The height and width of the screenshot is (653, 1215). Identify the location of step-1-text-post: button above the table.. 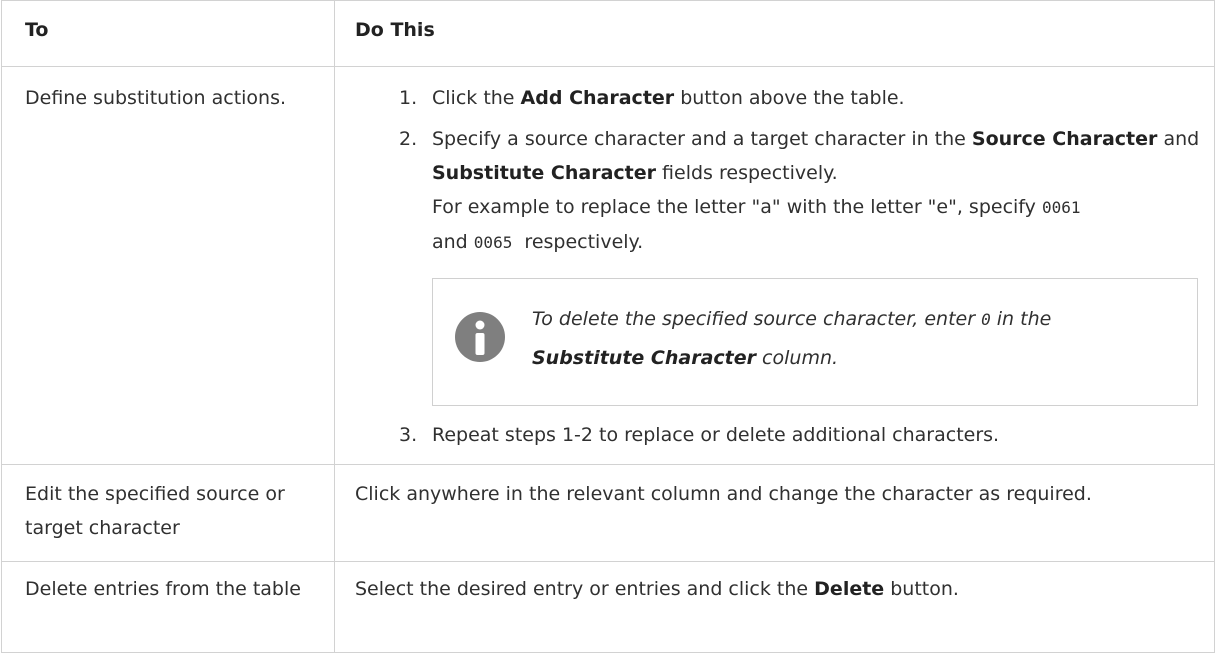
(792, 98).